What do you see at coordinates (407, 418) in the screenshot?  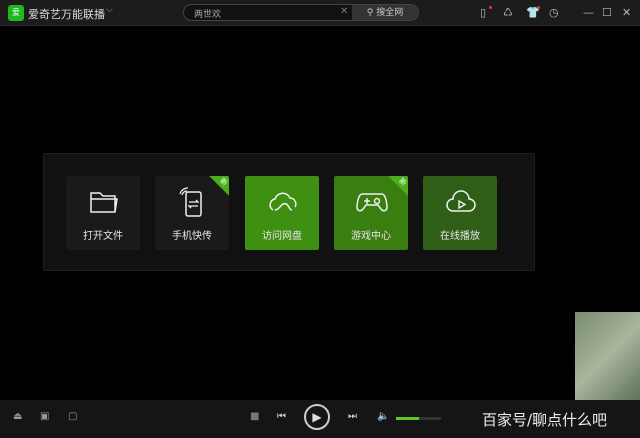 I see `volume-level` at bounding box center [407, 418].